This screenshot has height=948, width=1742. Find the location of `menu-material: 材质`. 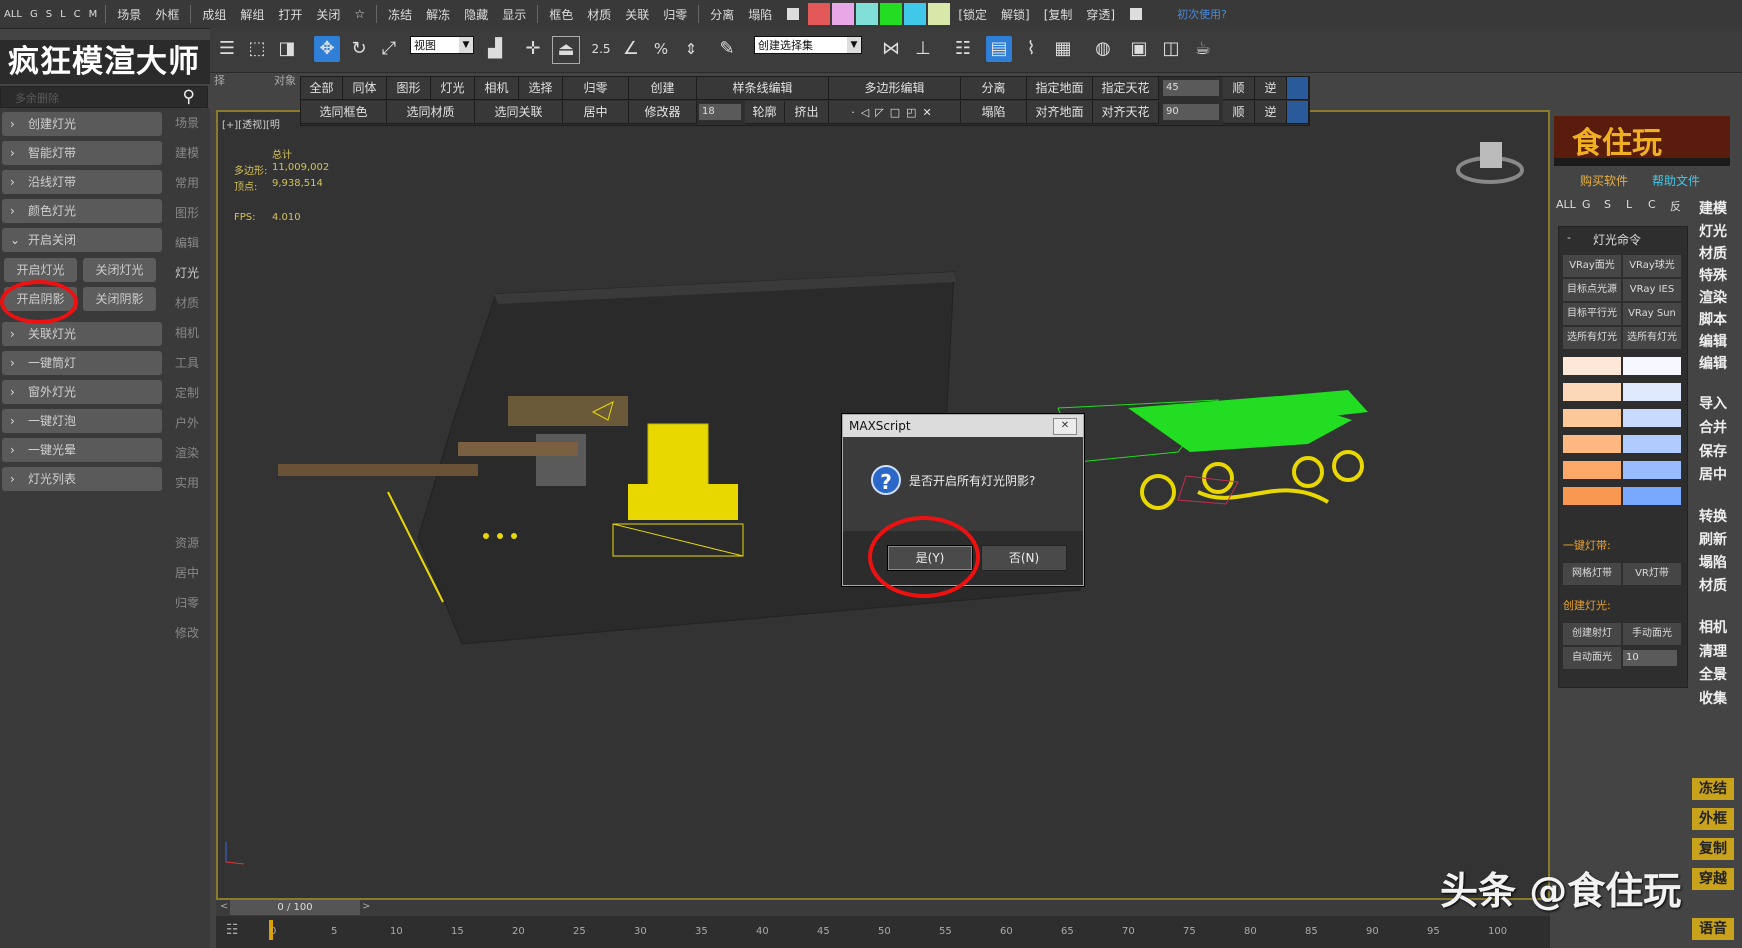

menu-material: 材质 is located at coordinates (599, 14).